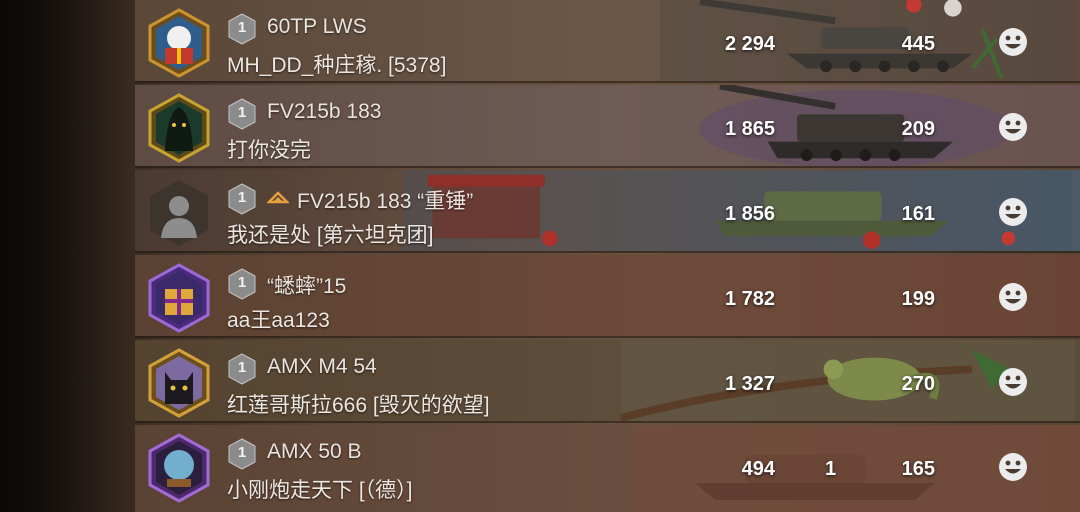 The image size is (1080, 512). I want to click on present-avatar-icon, so click(179, 298).